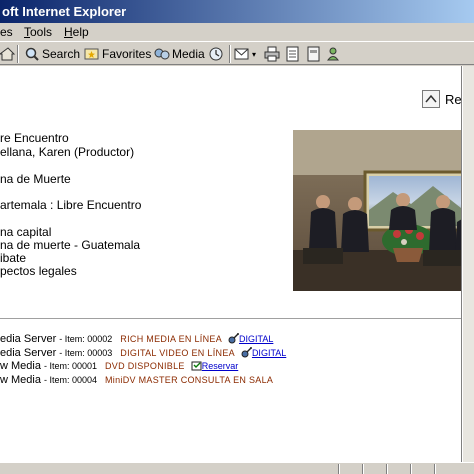  What do you see at coordinates (38, 271) in the screenshot?
I see `record-subject: pectos legales` at bounding box center [38, 271].